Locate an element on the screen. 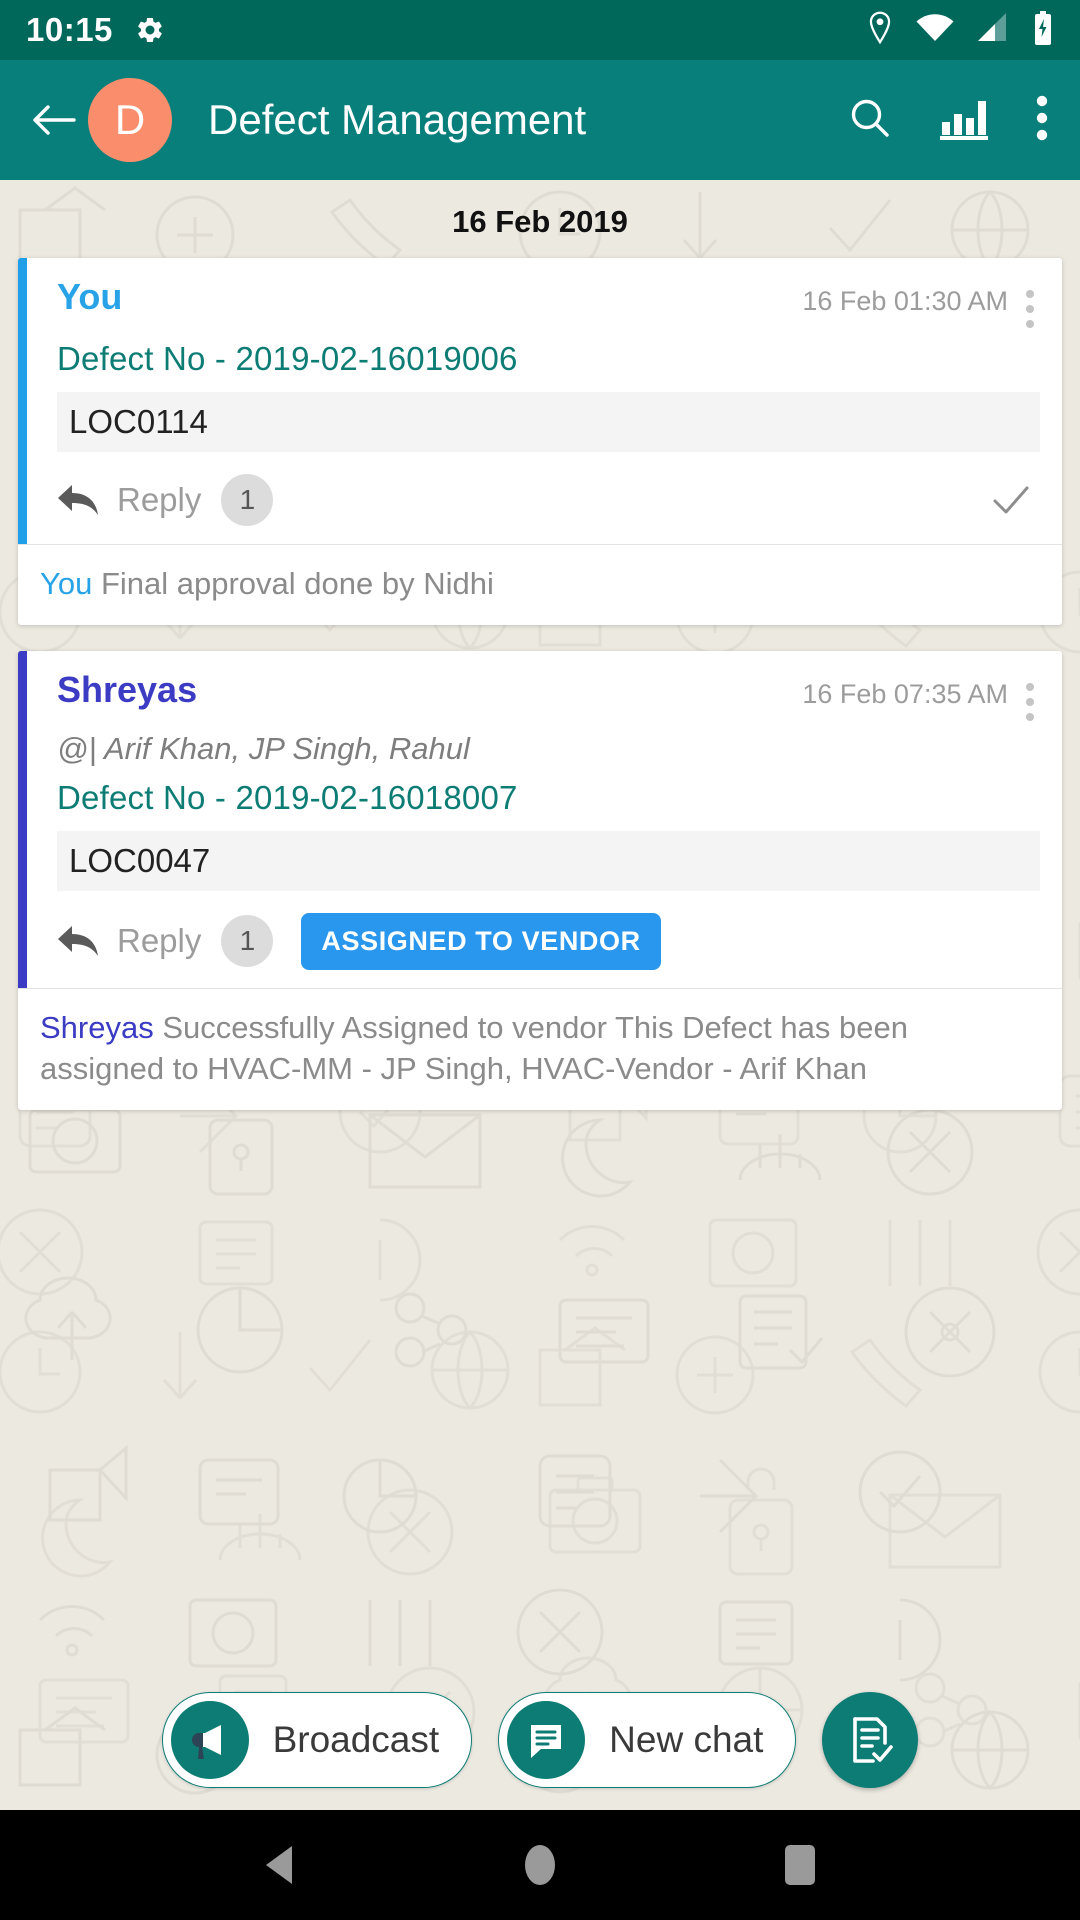  bar-chart-icon is located at coordinates (964, 120).